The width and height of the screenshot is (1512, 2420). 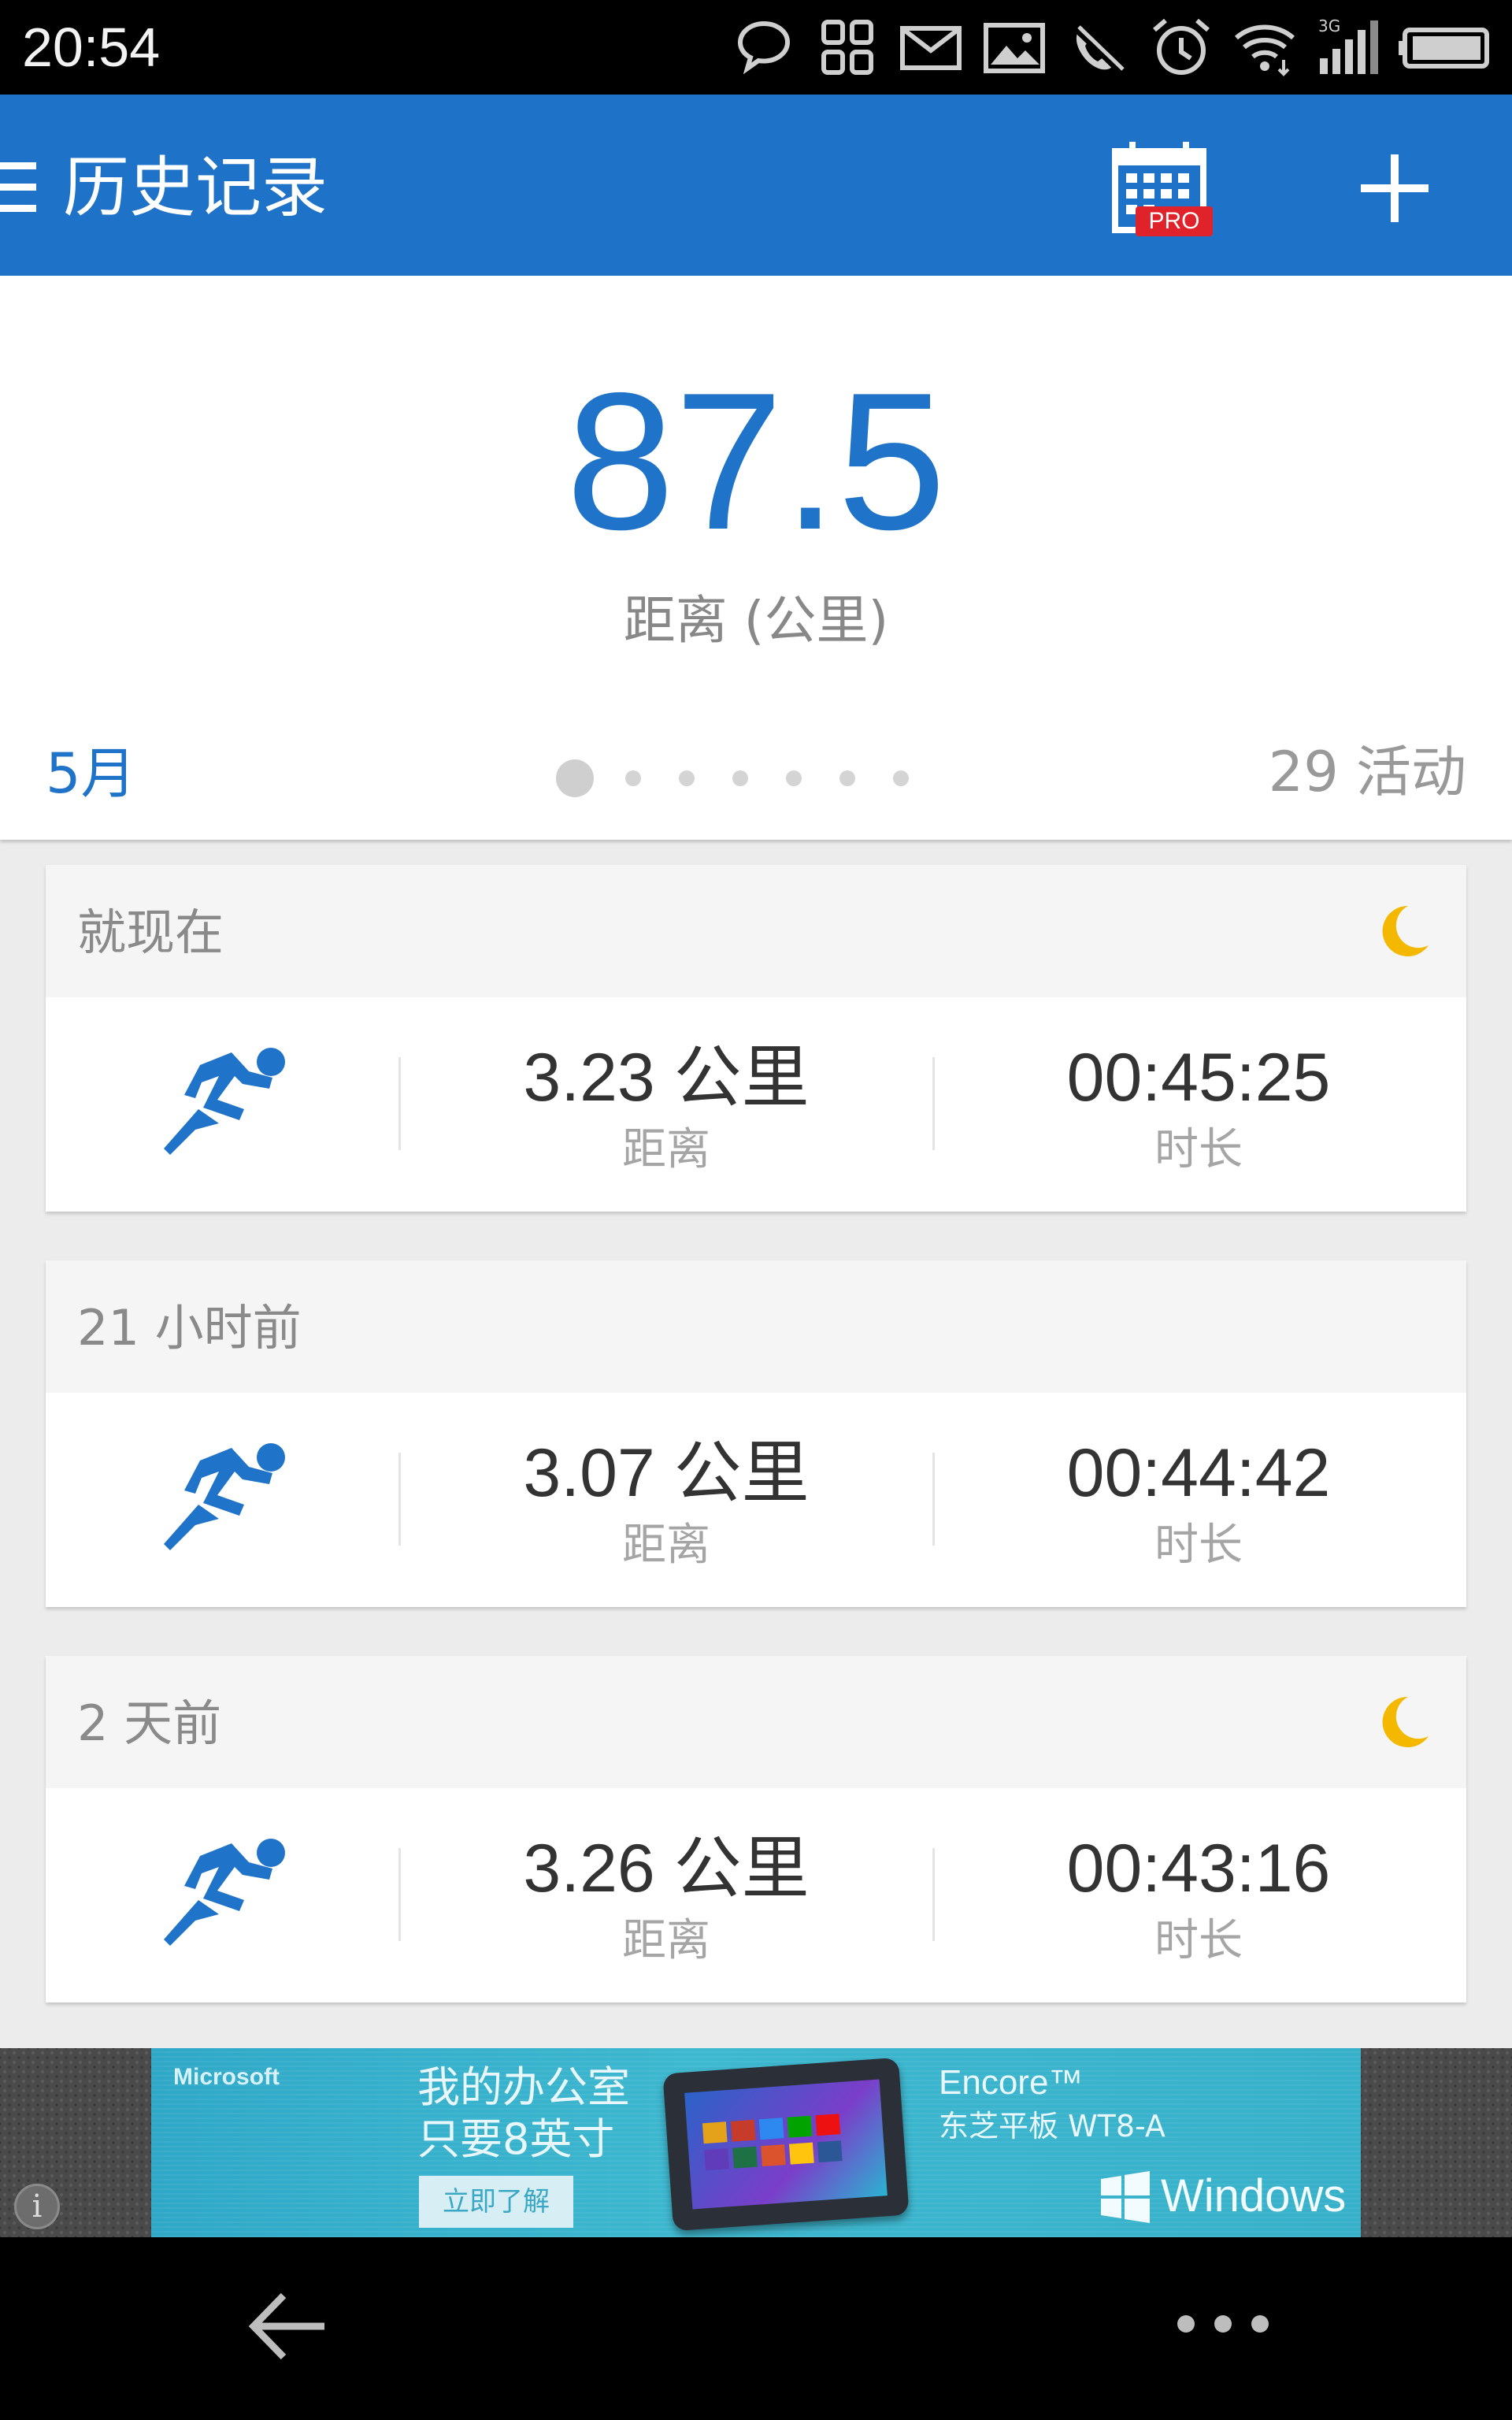 What do you see at coordinates (1329, 26) in the screenshot?
I see `svg-text: 3G` at bounding box center [1329, 26].